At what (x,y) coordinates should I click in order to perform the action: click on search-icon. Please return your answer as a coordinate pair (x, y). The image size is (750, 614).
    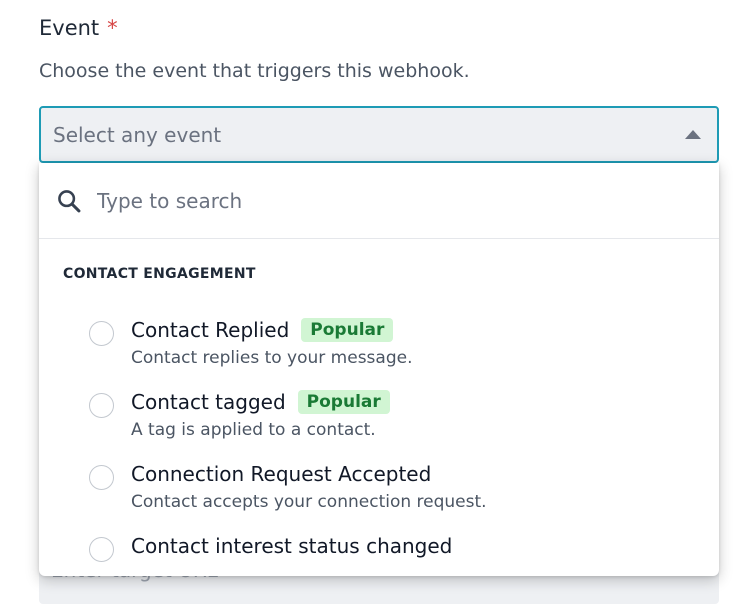
    Looking at the image, I should click on (69, 200).